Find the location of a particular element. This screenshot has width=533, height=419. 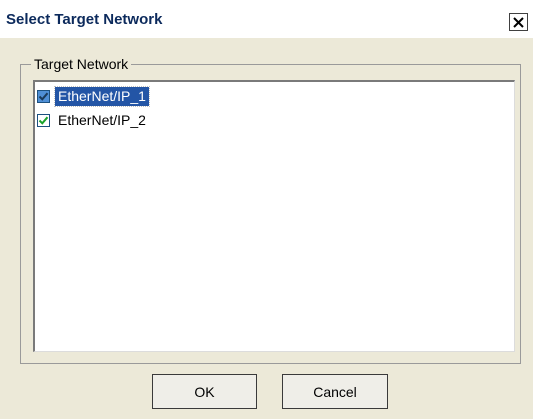

list-item: EtherNet/IP_1 is located at coordinates (93, 96).